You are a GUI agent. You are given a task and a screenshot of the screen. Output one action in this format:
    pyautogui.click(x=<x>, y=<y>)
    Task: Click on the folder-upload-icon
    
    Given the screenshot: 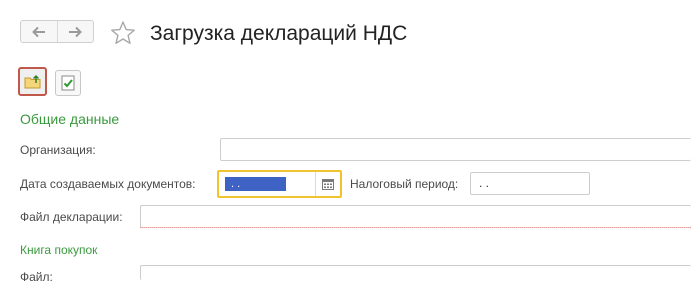 What is the action you would take?
    pyautogui.click(x=32, y=81)
    